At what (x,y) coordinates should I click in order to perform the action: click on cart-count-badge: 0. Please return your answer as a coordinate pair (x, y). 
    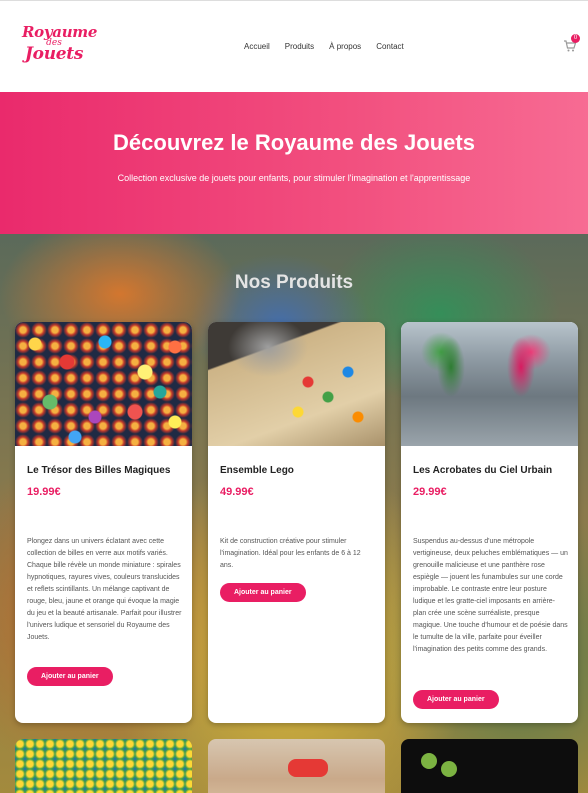
    Looking at the image, I should click on (575, 38).